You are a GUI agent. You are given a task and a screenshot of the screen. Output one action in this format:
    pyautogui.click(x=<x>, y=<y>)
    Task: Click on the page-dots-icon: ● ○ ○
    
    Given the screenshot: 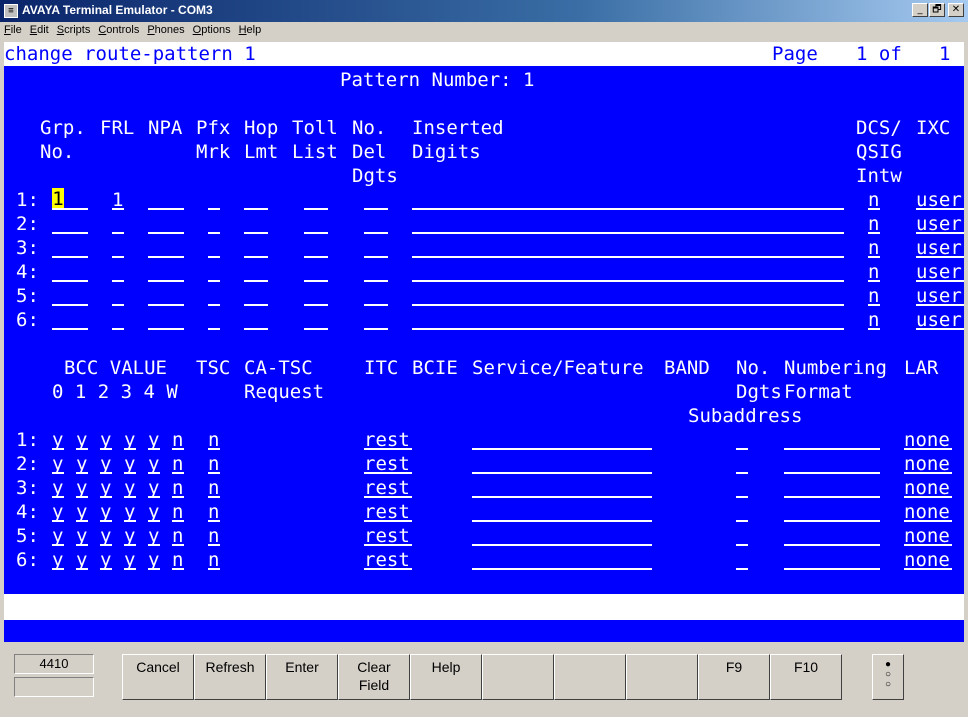 What is the action you would take?
    pyautogui.click(x=888, y=677)
    